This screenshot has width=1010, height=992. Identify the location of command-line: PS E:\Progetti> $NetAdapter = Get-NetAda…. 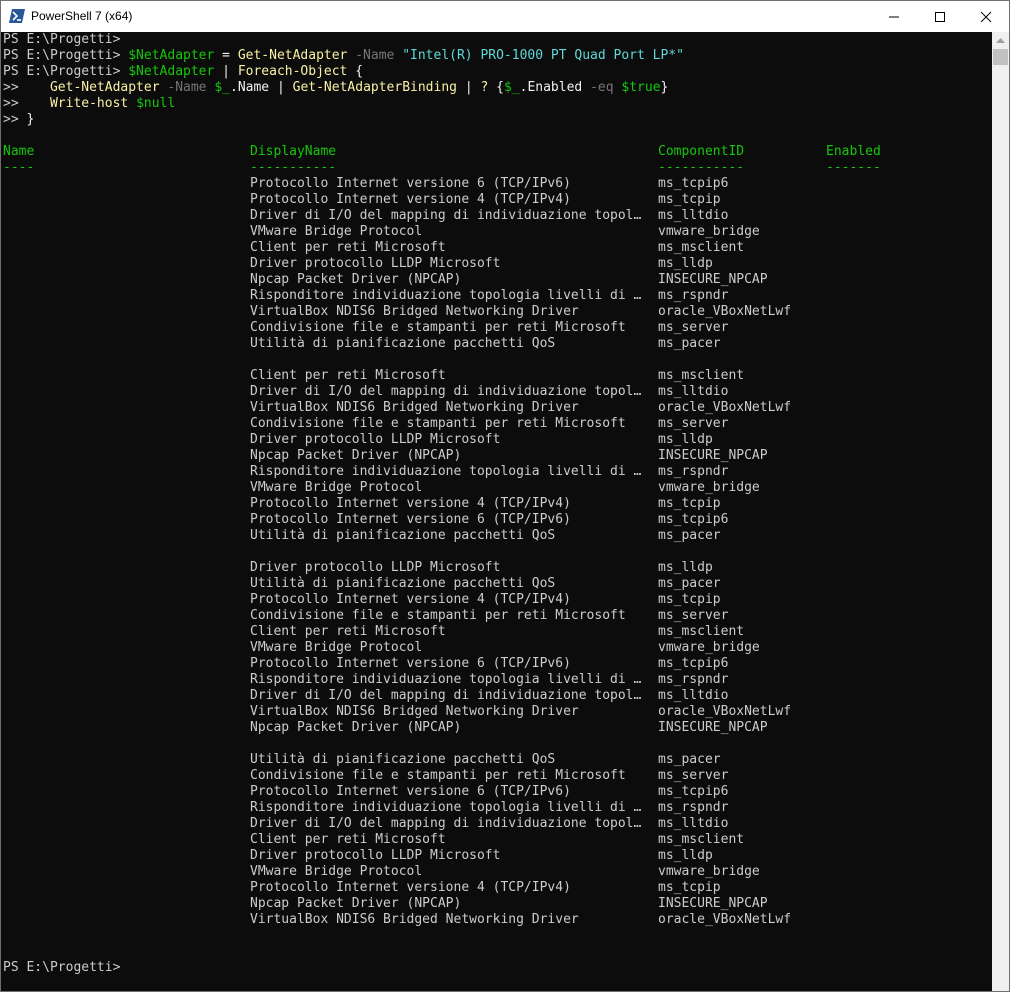
(343, 56).